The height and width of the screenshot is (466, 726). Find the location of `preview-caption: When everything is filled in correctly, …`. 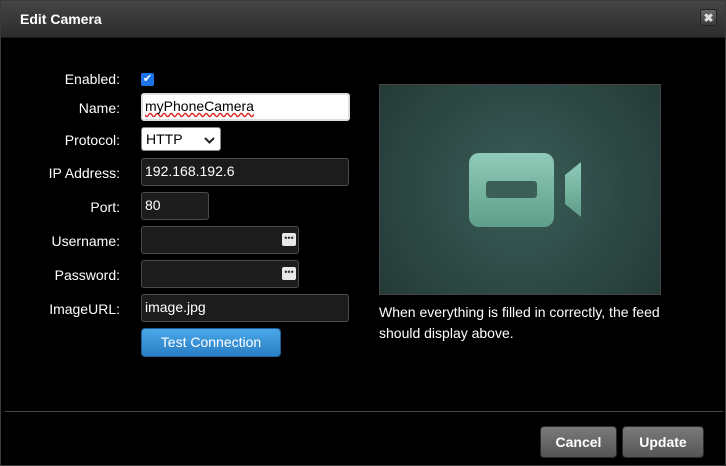

preview-caption: When everything is filled in correctly, … is located at coordinates (519, 322).